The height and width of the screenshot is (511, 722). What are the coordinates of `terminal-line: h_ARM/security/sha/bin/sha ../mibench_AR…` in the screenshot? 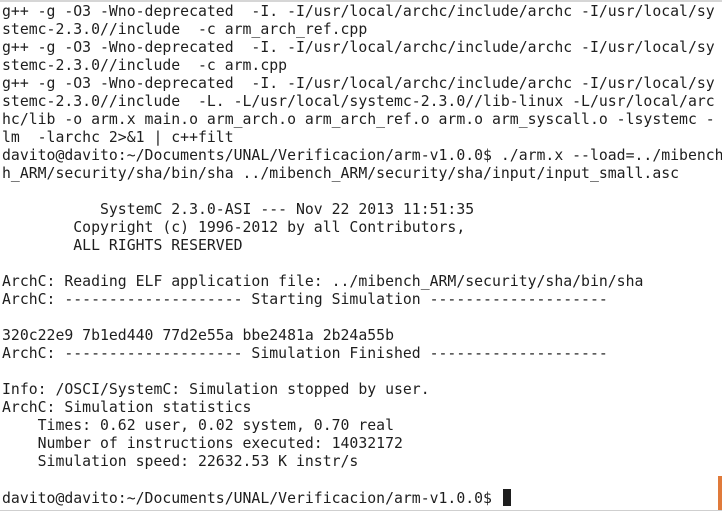 It's located at (341, 173).